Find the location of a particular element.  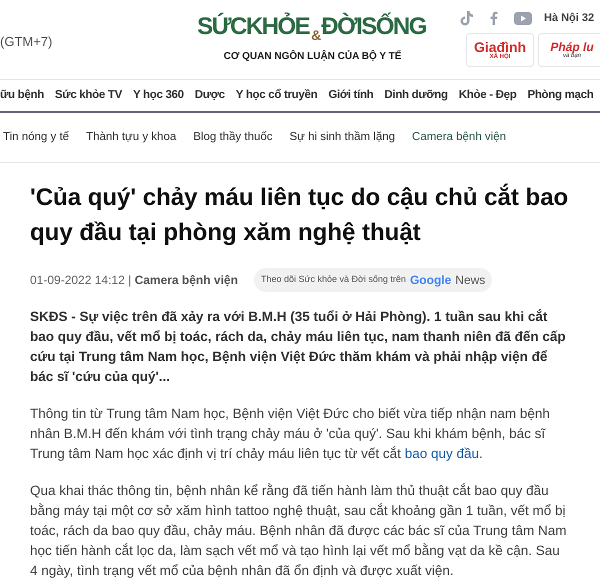

subnav-link: Tin nóng y tế is located at coordinates (36, 137).